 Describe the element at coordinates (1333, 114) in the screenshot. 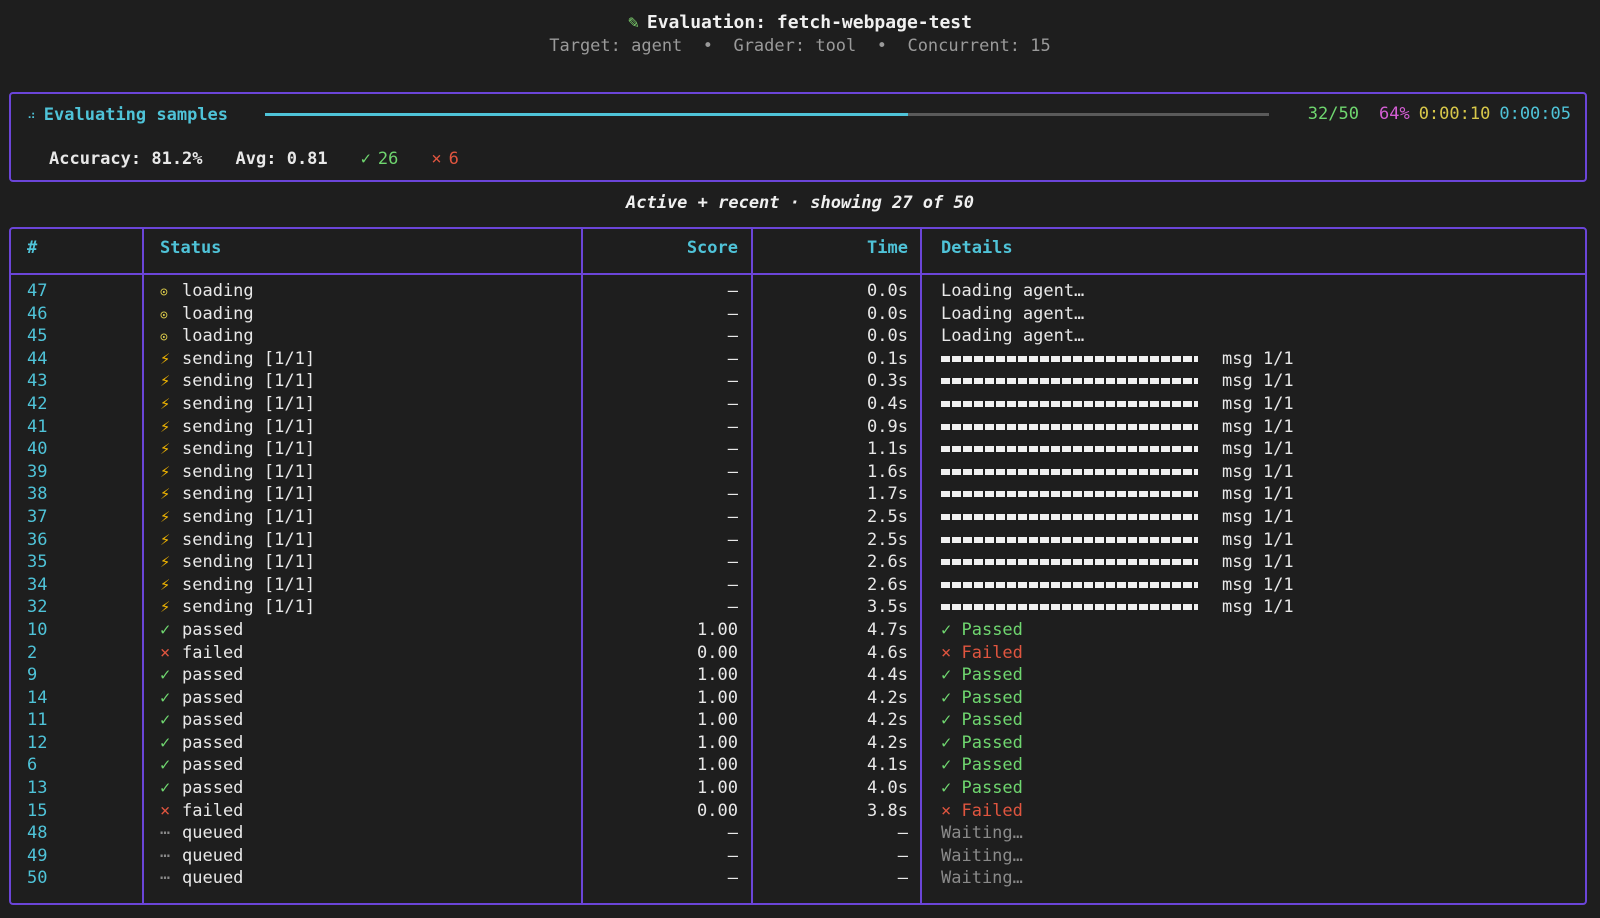

I see `progress-count: 32/50` at that location.